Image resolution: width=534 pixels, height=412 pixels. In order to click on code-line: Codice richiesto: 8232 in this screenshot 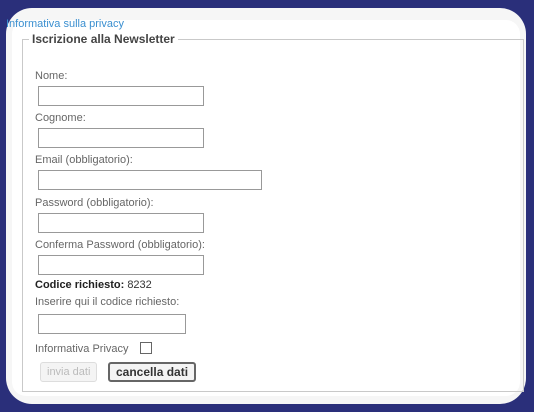, I will do `click(93, 285)`.